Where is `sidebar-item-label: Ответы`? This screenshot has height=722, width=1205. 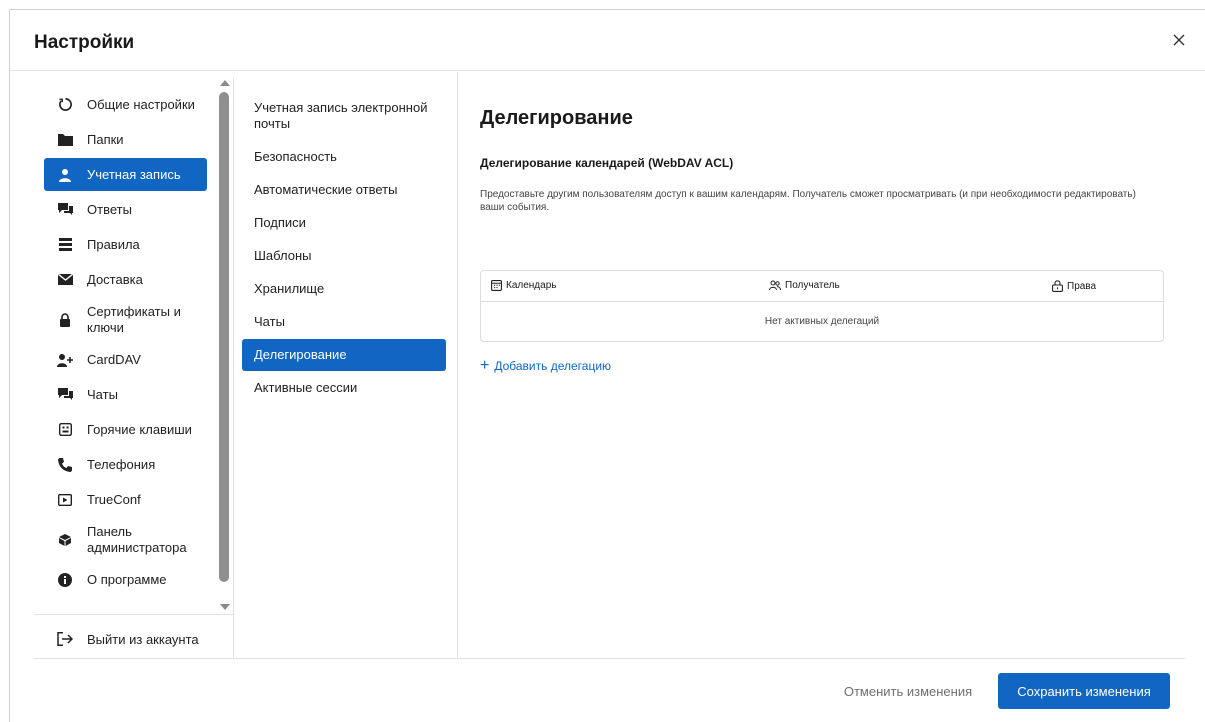 sidebar-item-label: Ответы is located at coordinates (109, 209).